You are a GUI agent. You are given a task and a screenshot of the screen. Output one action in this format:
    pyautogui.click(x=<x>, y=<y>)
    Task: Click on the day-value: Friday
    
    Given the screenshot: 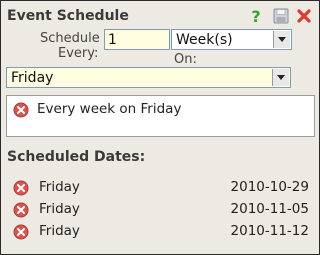 What is the action you would take?
    pyautogui.click(x=32, y=78)
    